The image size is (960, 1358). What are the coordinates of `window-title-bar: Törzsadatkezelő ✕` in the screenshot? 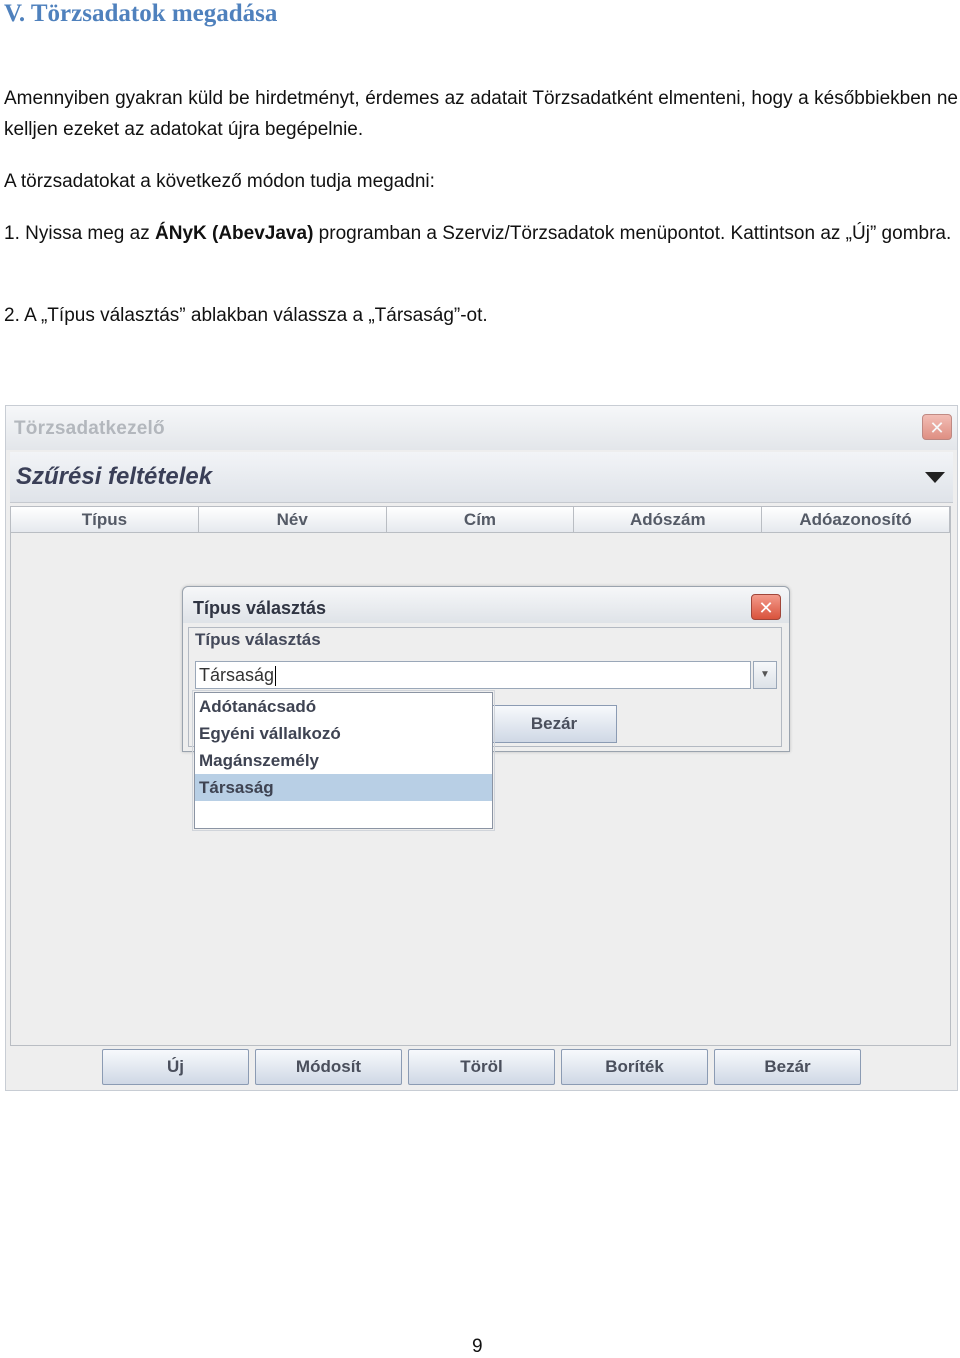 It's located at (481, 428).